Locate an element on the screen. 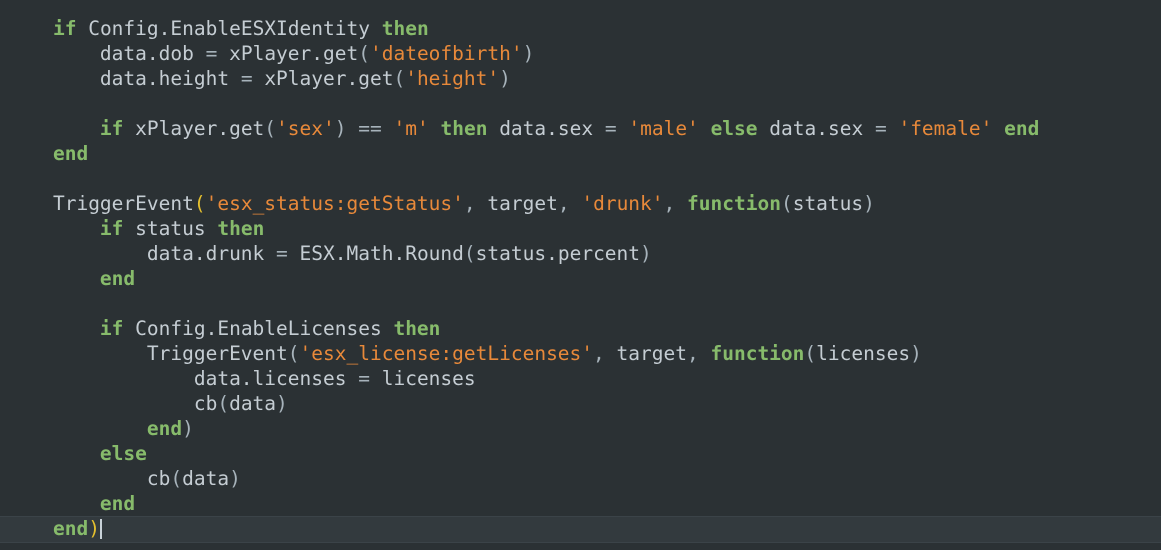 Image resolution: width=1161 pixels, height=550 pixels. code-token: data.height is located at coordinates (164, 78).